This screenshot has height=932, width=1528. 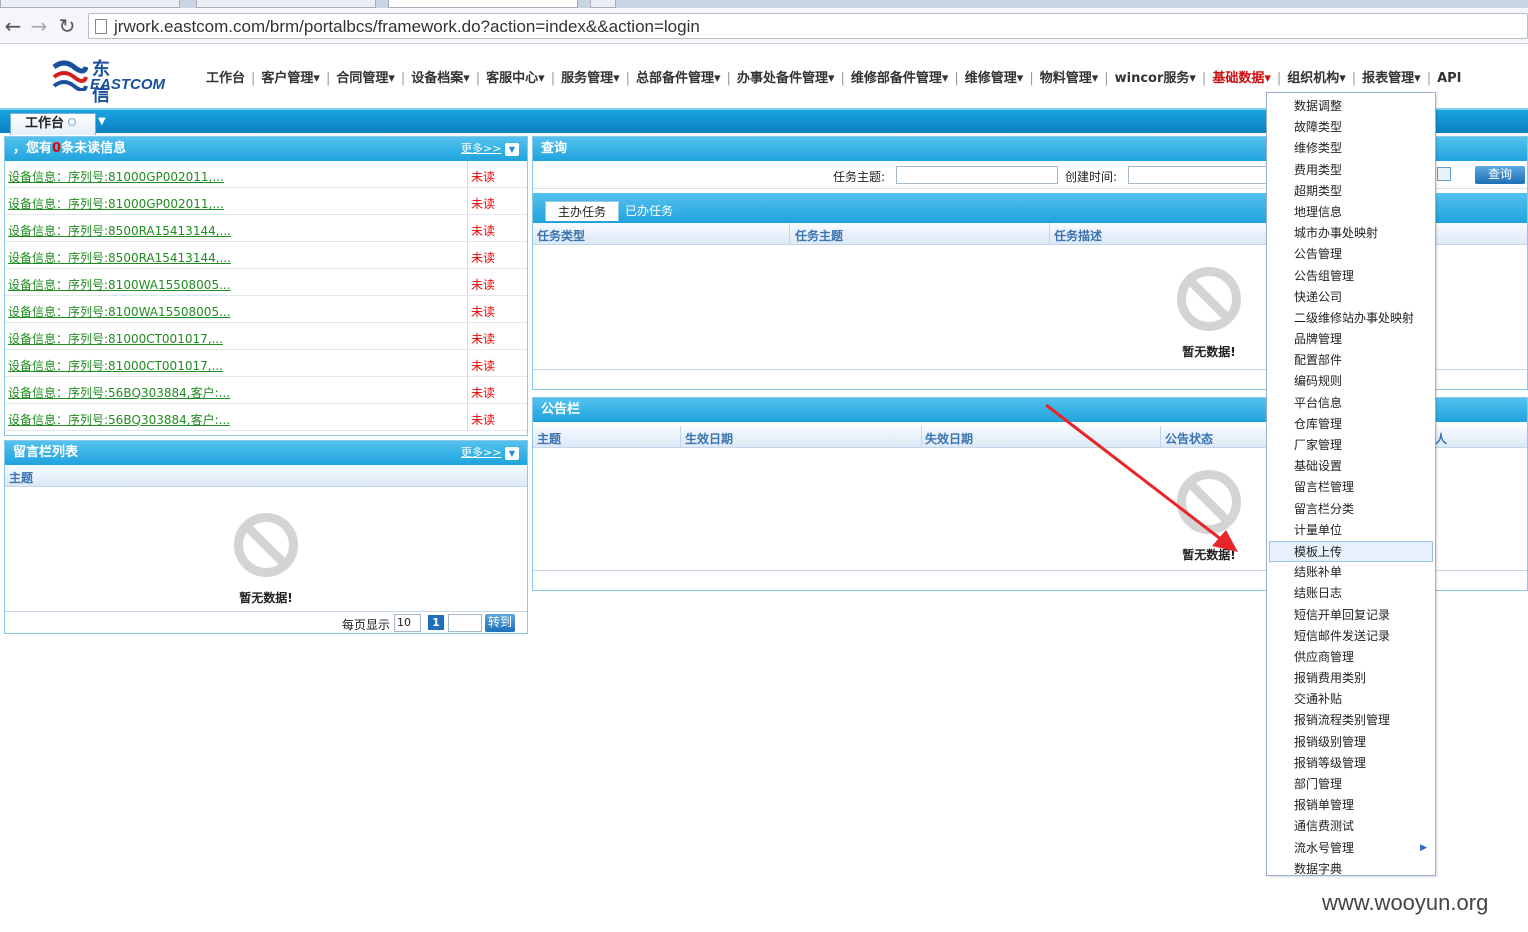 What do you see at coordinates (1351, 636) in the screenshot?
I see `menu-item: 短信邮件发送记录` at bounding box center [1351, 636].